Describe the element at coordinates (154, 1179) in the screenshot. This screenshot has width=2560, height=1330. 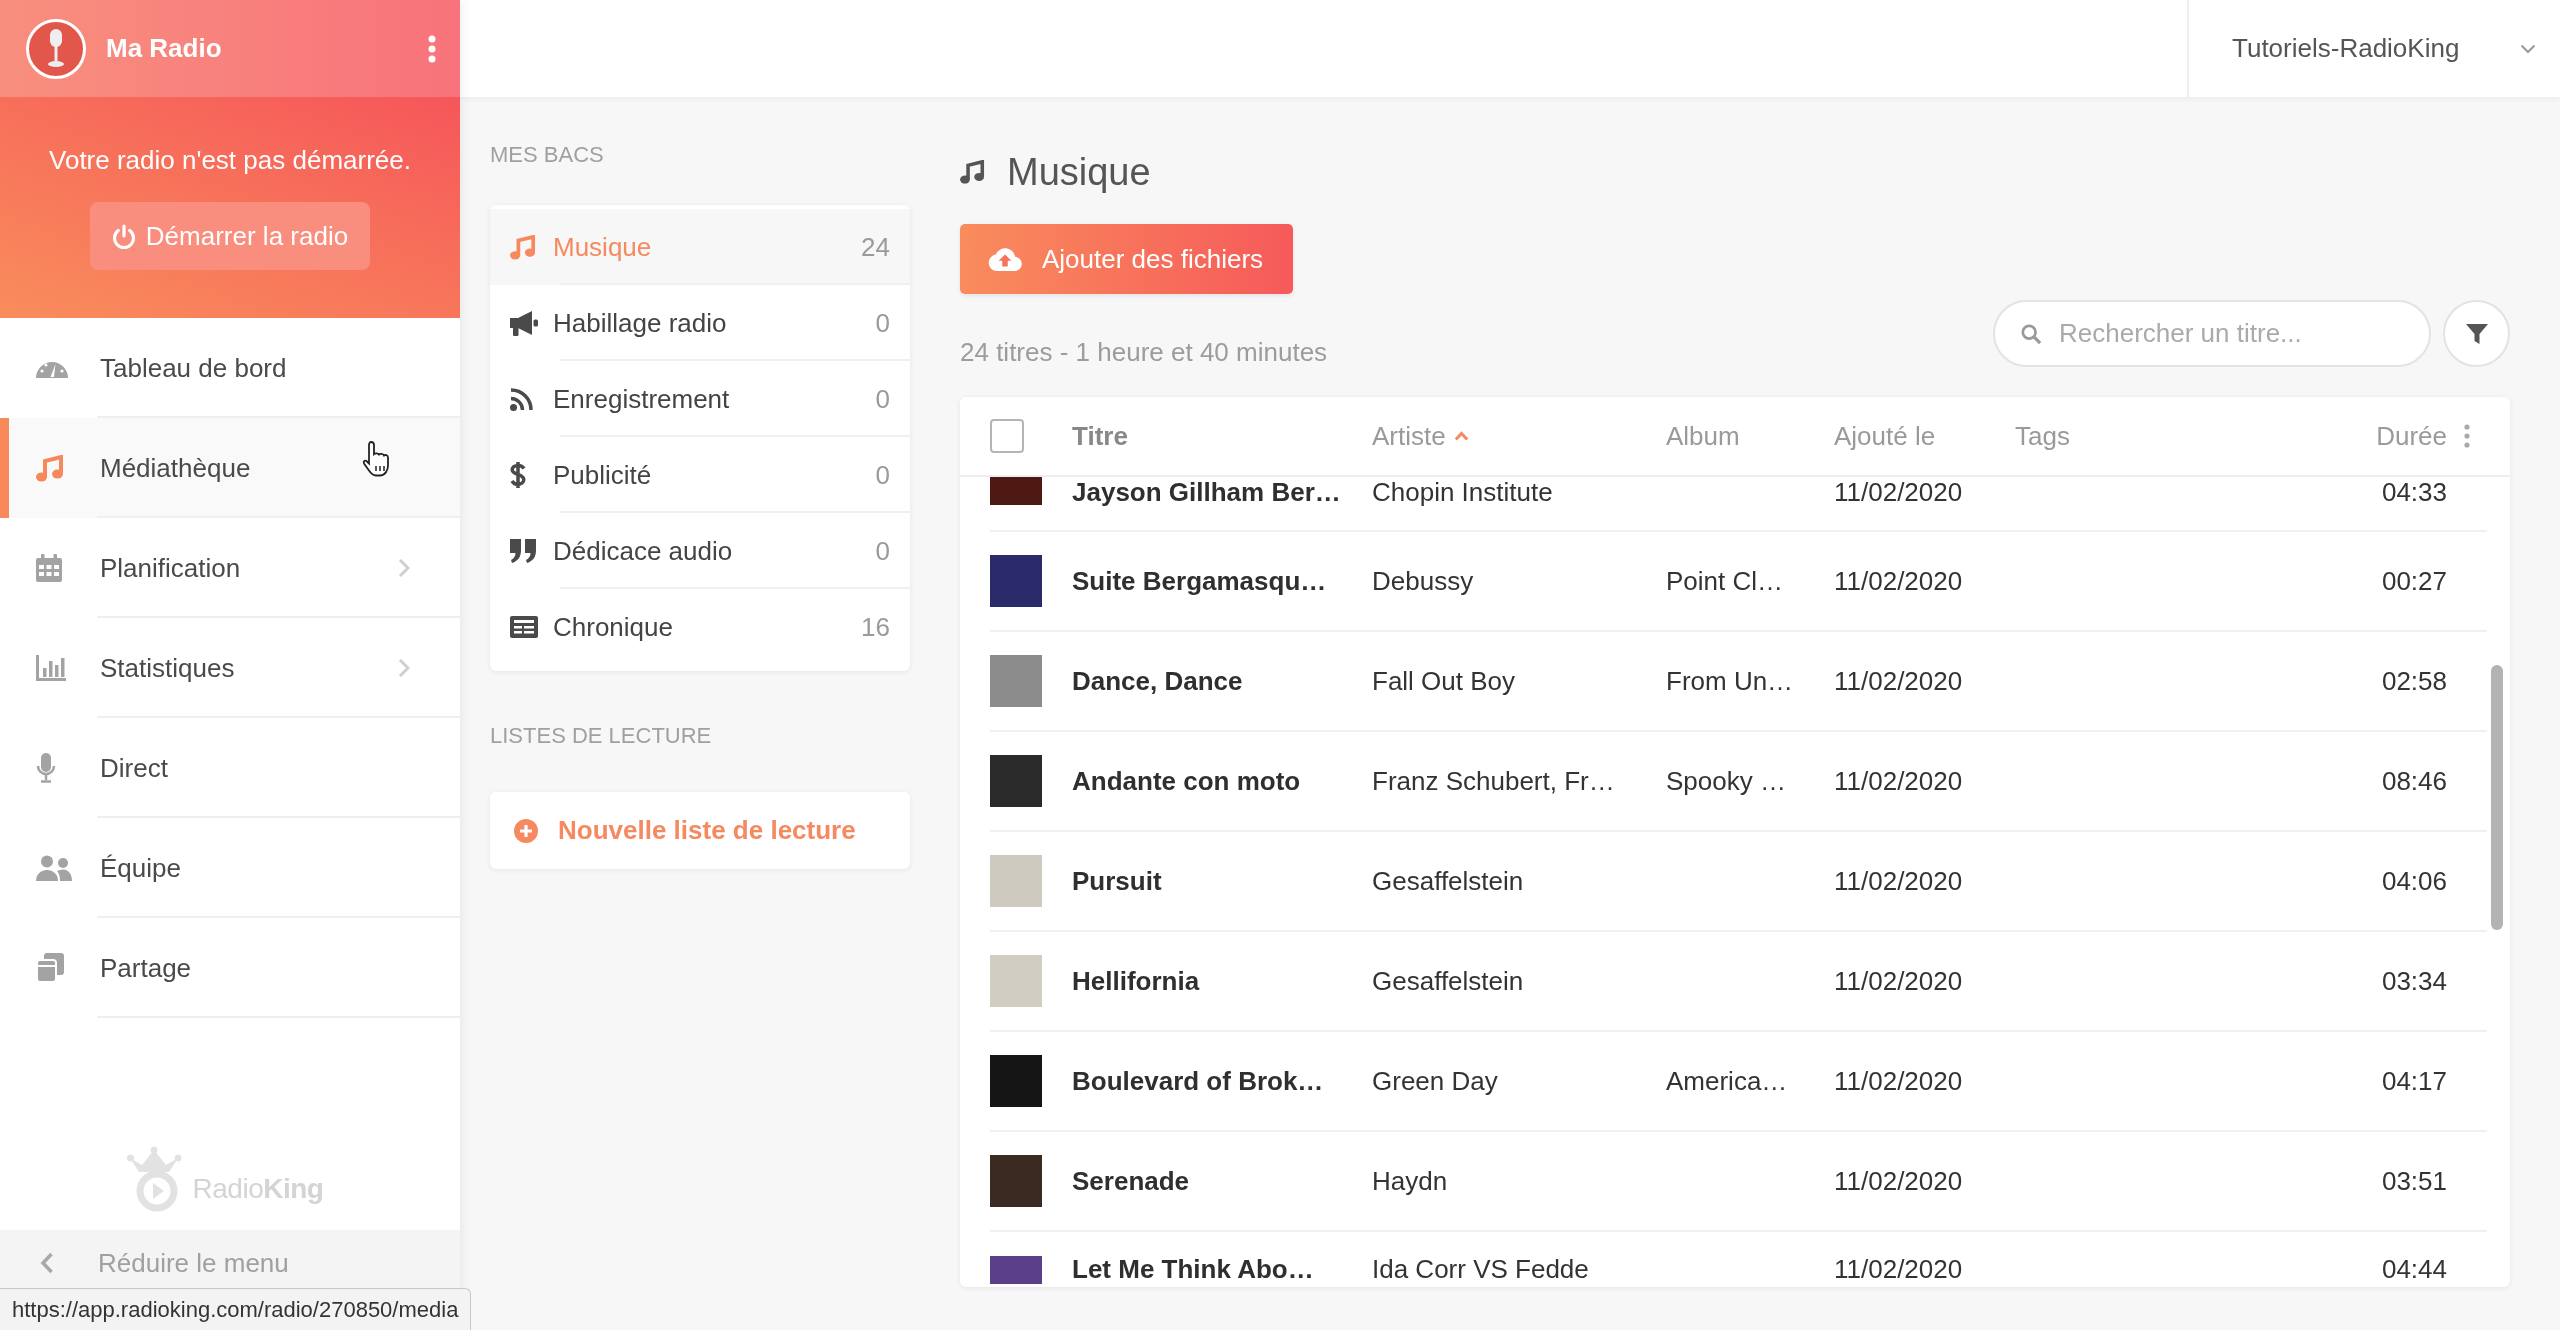
I see `crown-play-icon` at that location.